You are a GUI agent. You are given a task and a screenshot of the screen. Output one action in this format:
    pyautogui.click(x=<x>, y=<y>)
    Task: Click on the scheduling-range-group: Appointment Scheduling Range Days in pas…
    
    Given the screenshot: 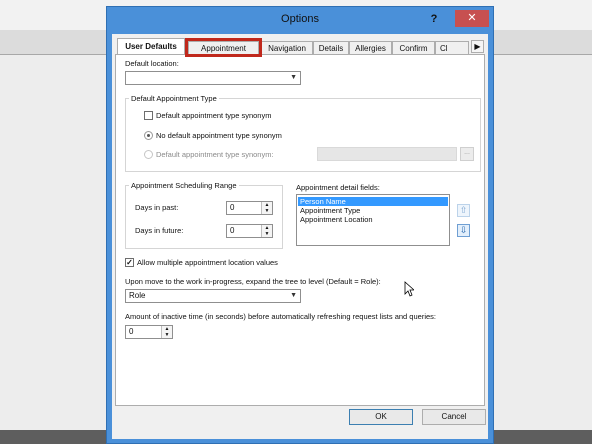 What is the action you would take?
    pyautogui.click(x=204, y=215)
    